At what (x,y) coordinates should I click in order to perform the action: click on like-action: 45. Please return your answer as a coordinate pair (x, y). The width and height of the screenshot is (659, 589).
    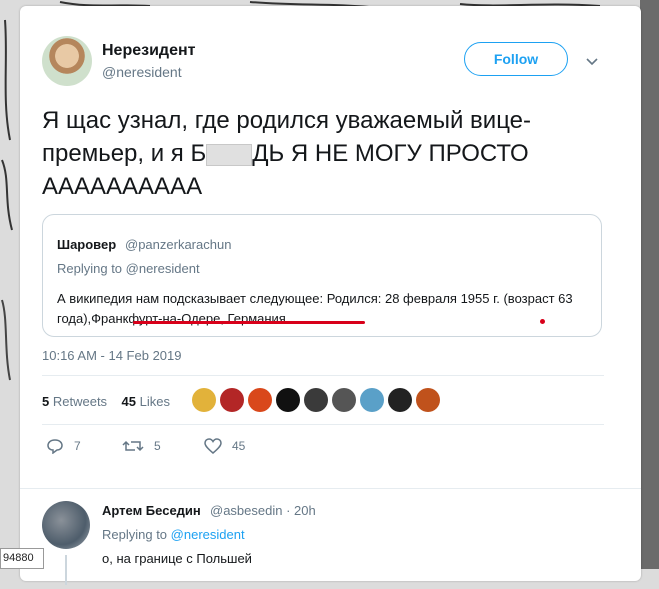
    Looking at the image, I should click on (224, 446).